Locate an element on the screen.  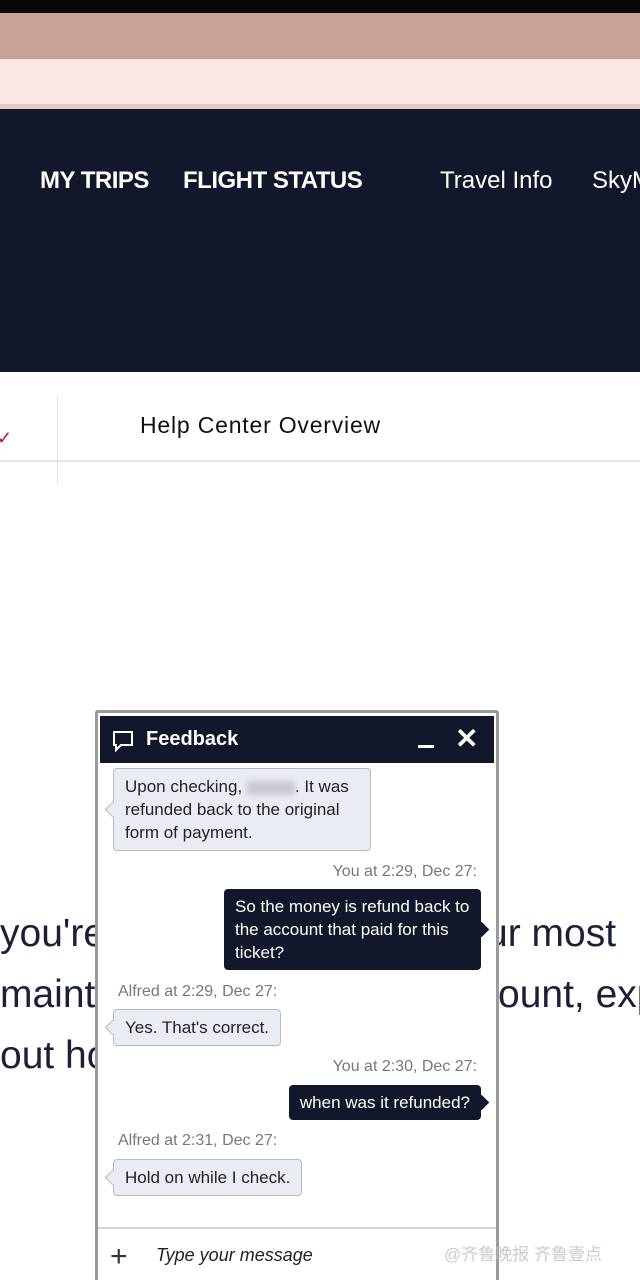
attach-plus-icon: + is located at coordinates (119, 1257).